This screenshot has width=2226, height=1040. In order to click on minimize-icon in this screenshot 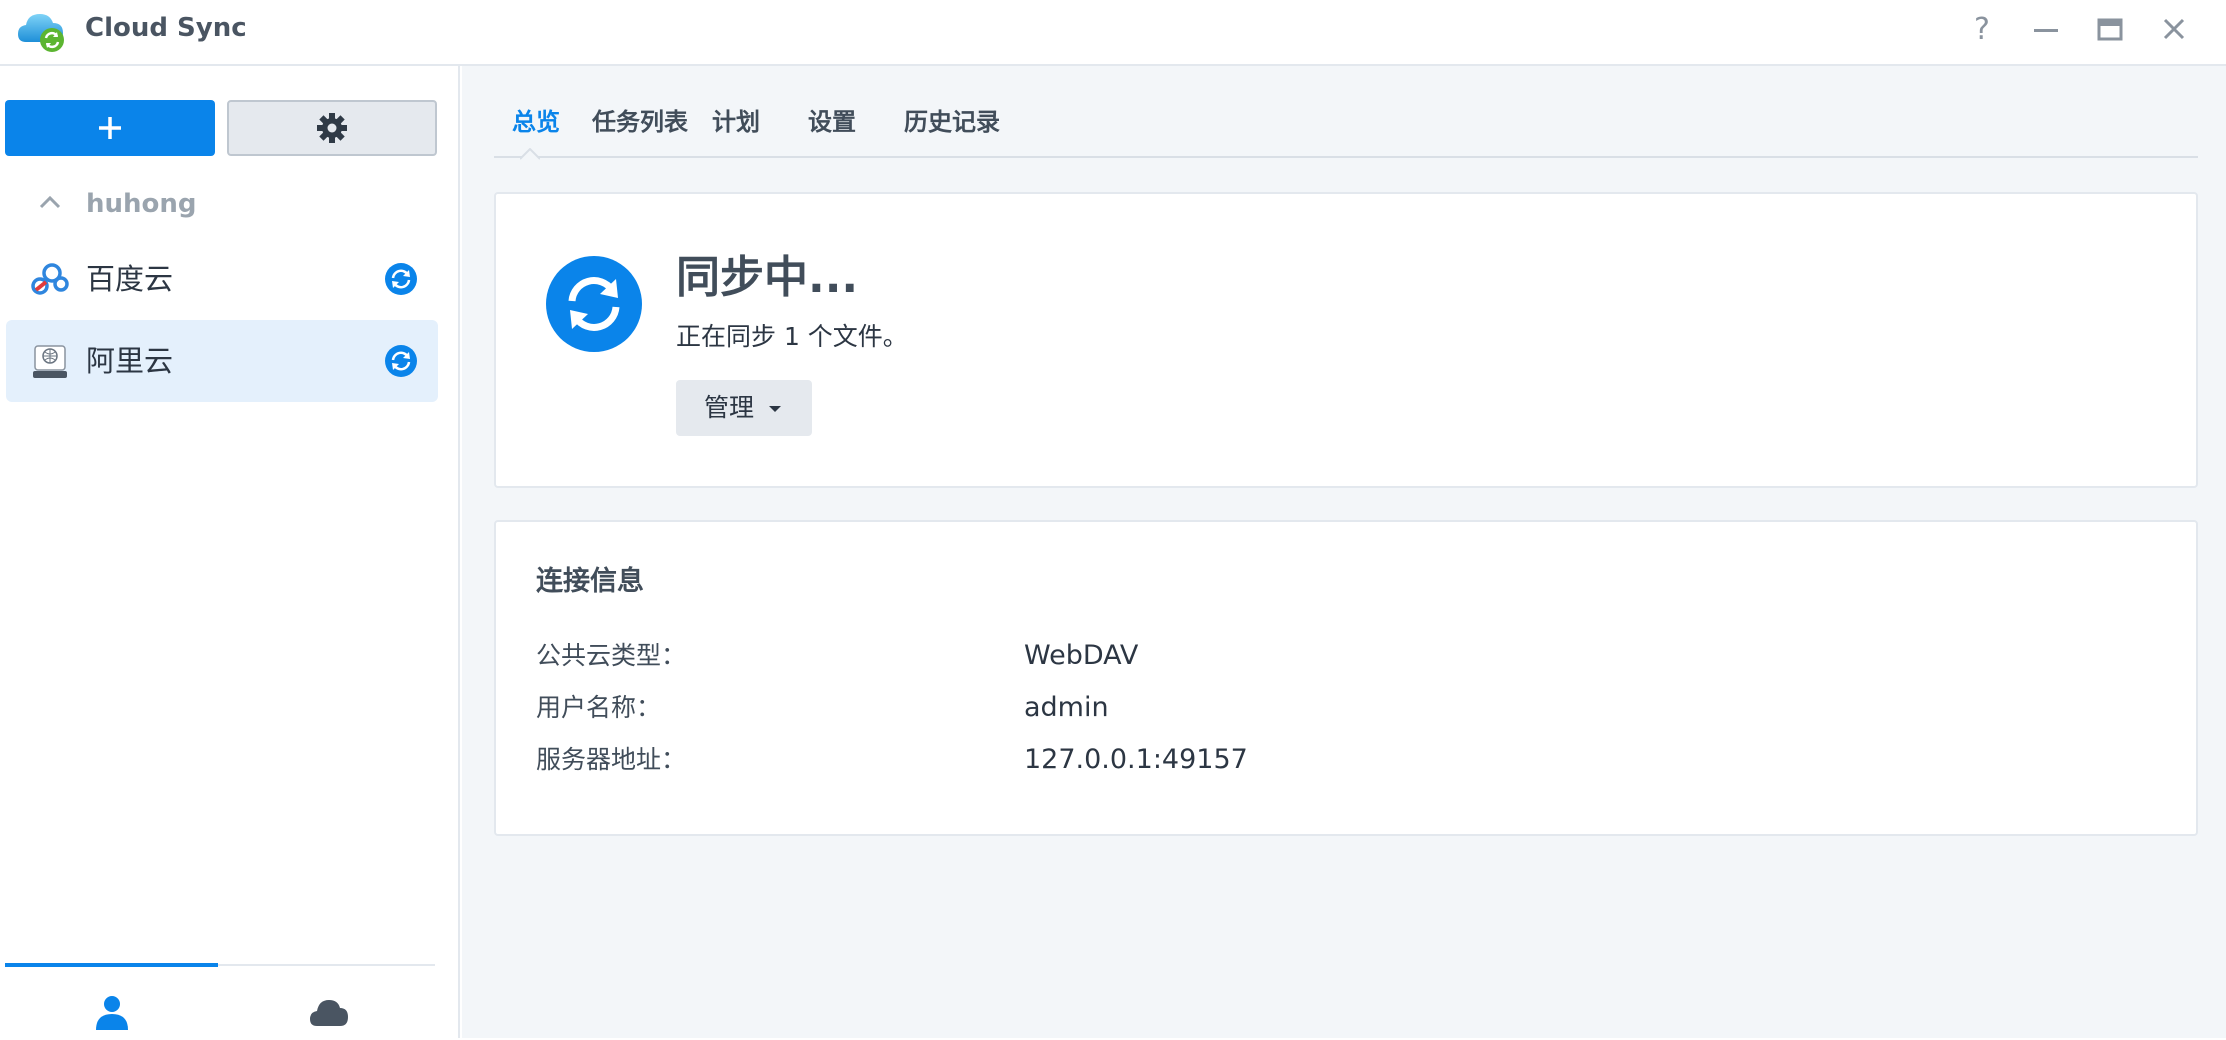, I will do `click(2046, 30)`.